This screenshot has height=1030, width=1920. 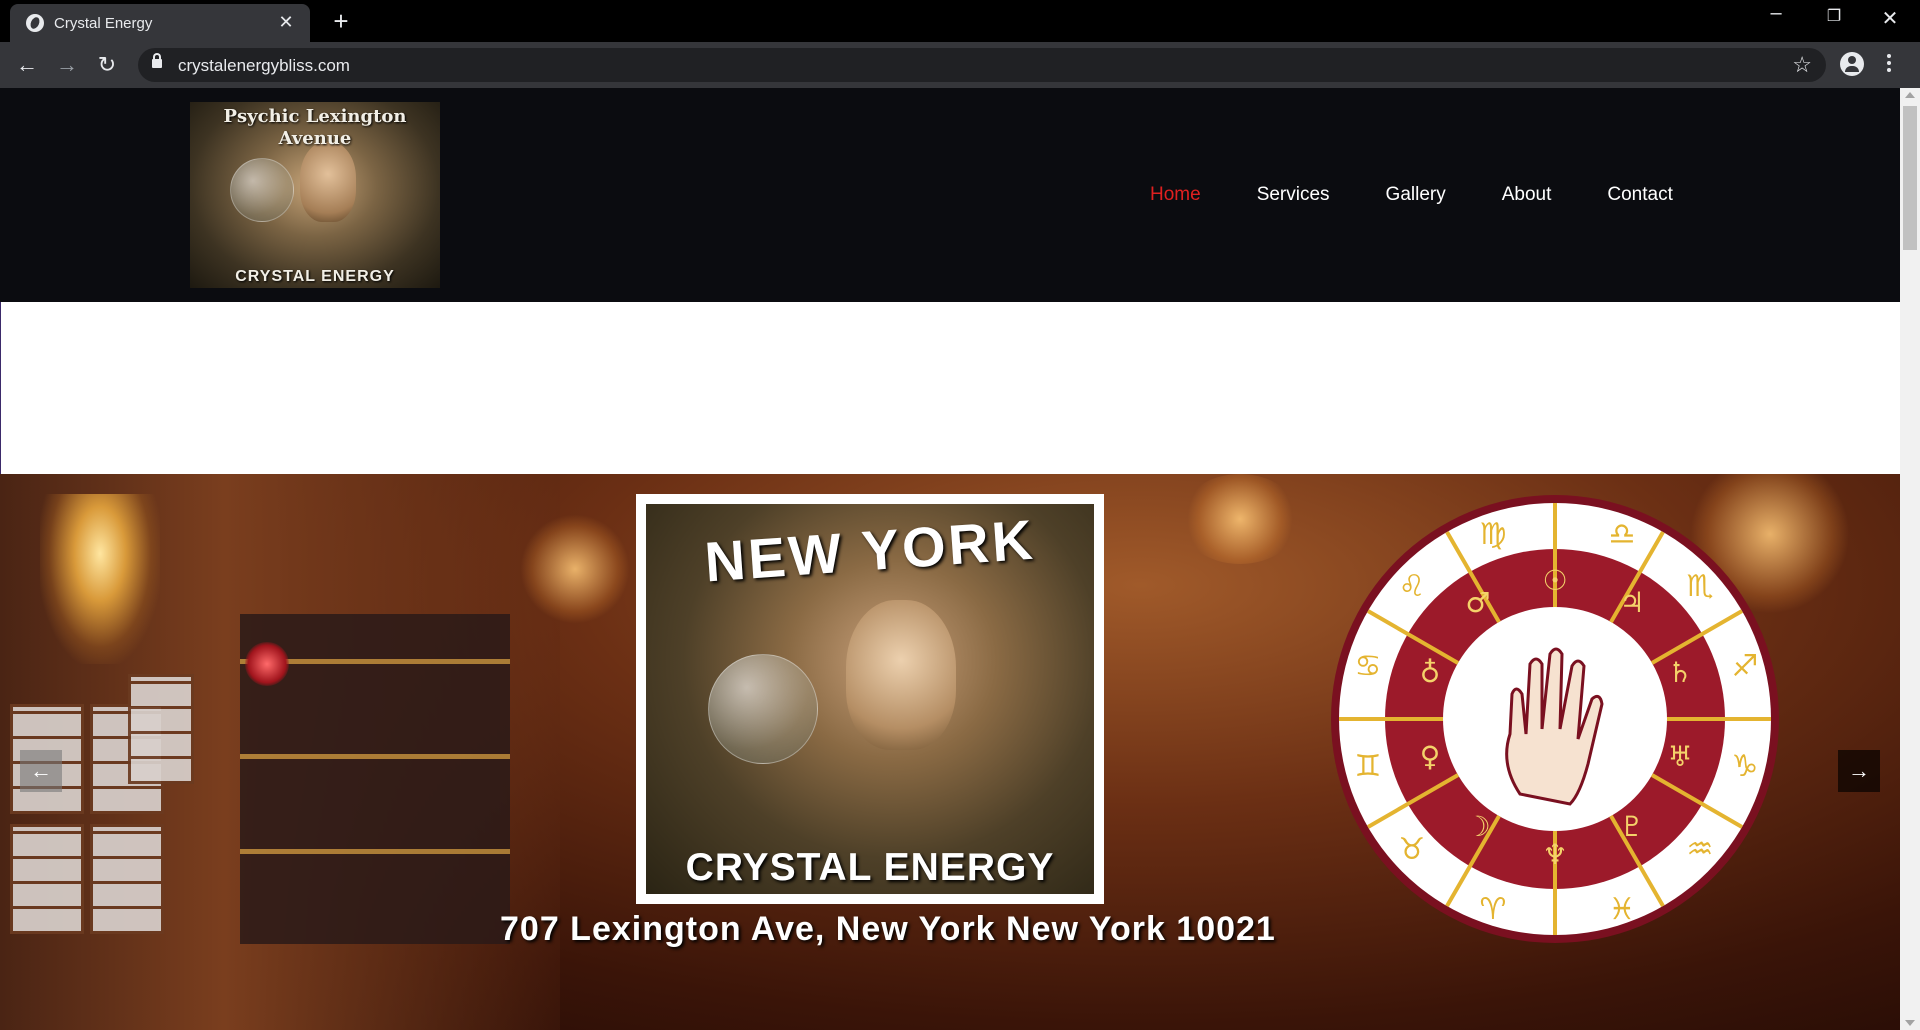 What do you see at coordinates (35, 23) in the screenshot?
I see `globe-icon` at bounding box center [35, 23].